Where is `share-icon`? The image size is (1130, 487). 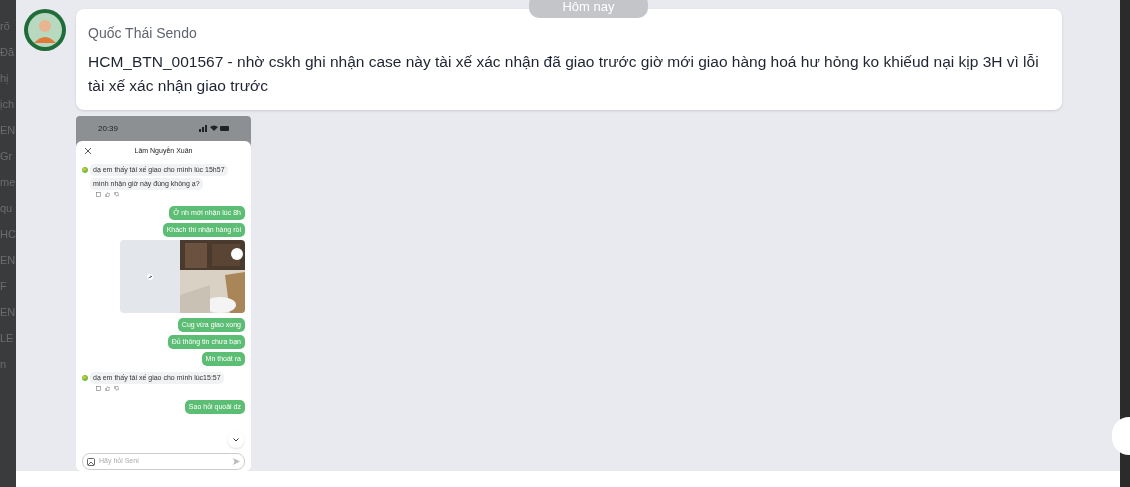 share-icon is located at coordinates (150, 276).